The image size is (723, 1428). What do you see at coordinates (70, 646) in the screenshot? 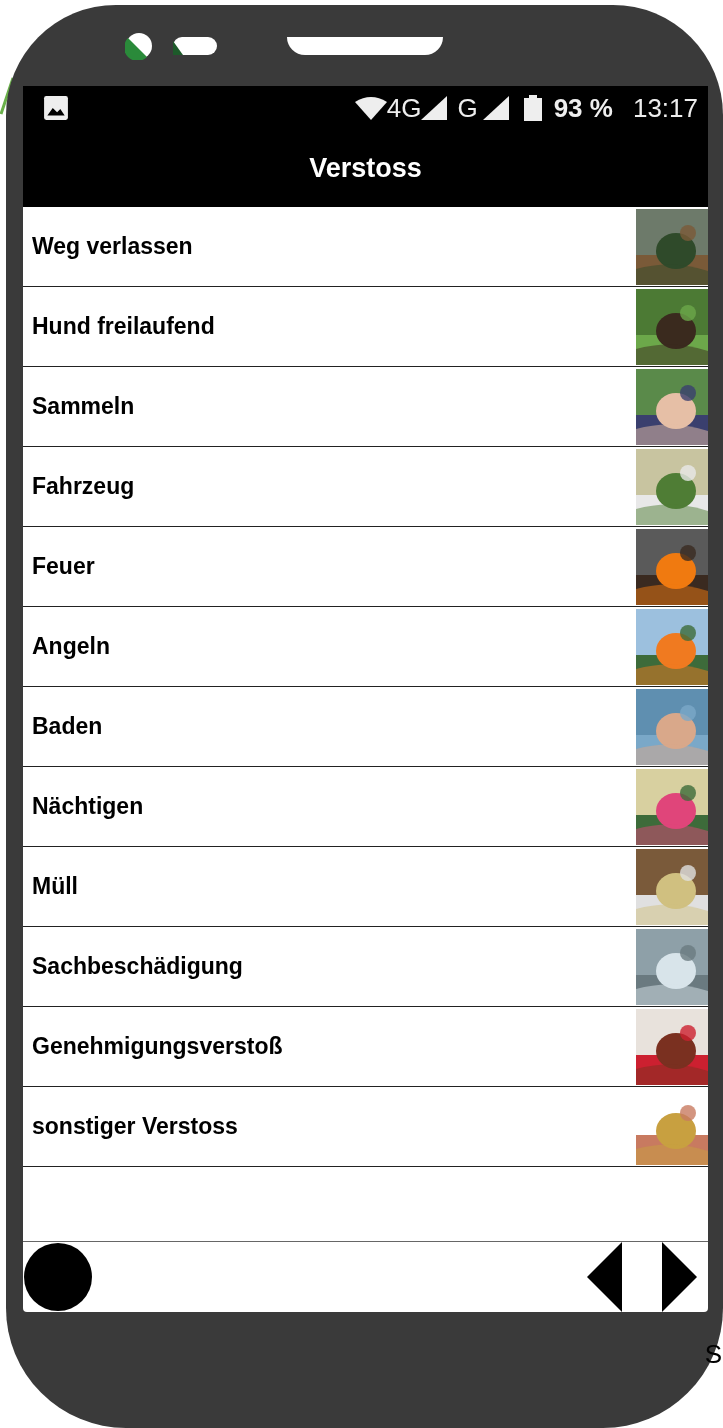
I see `item-label: Angeln` at bounding box center [70, 646].